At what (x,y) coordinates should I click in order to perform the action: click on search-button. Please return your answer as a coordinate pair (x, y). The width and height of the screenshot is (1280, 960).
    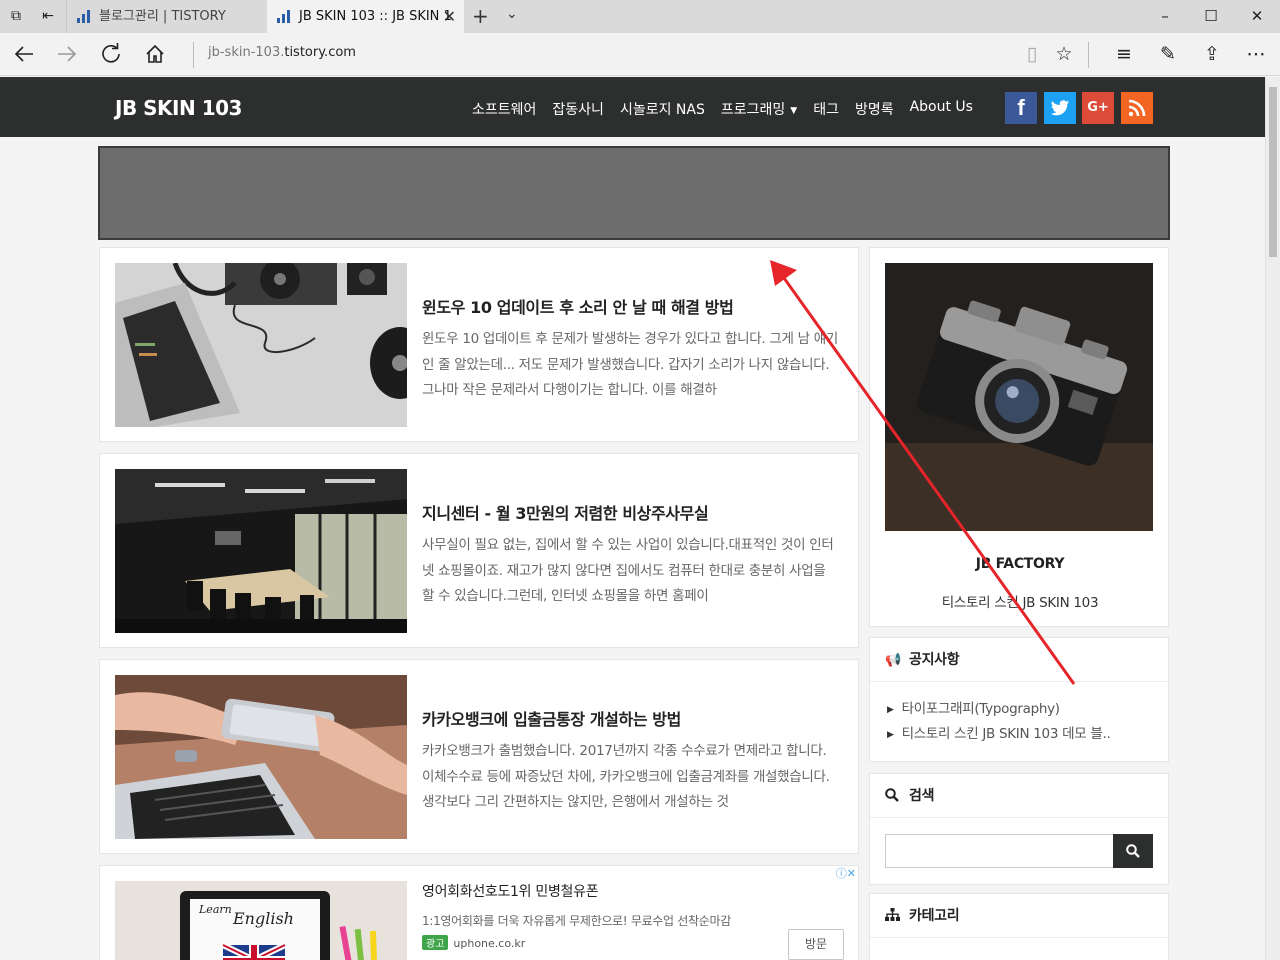
    Looking at the image, I should click on (1133, 851).